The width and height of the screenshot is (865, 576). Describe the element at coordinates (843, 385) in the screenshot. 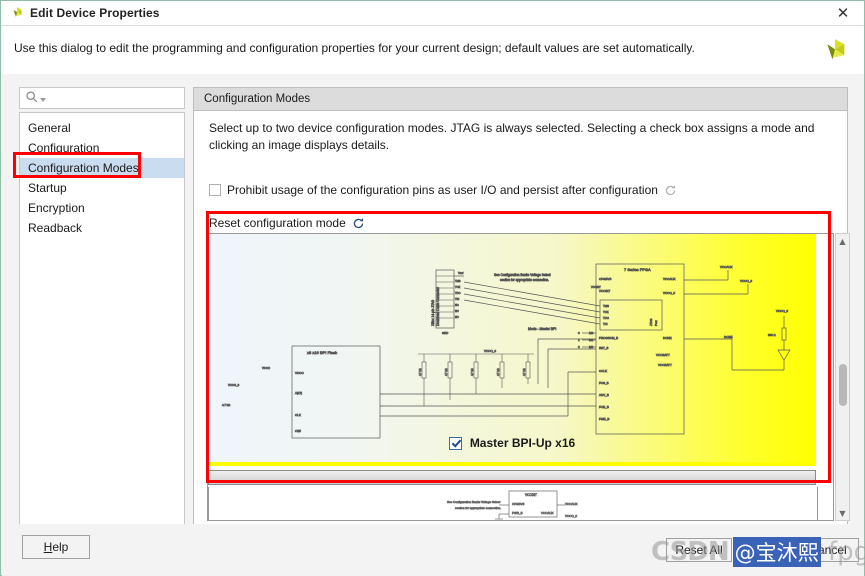

I see `scrollbar-thumb` at that location.